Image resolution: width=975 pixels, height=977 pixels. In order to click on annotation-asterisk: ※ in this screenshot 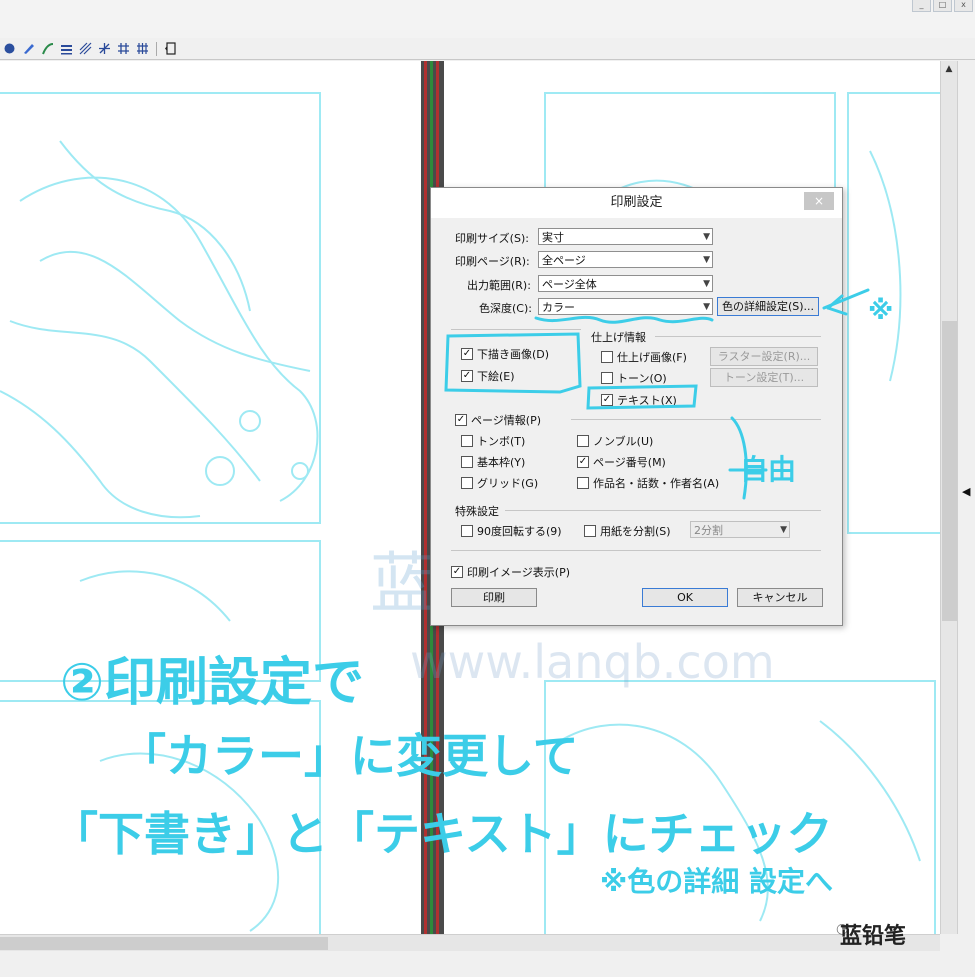, I will do `click(881, 311)`.